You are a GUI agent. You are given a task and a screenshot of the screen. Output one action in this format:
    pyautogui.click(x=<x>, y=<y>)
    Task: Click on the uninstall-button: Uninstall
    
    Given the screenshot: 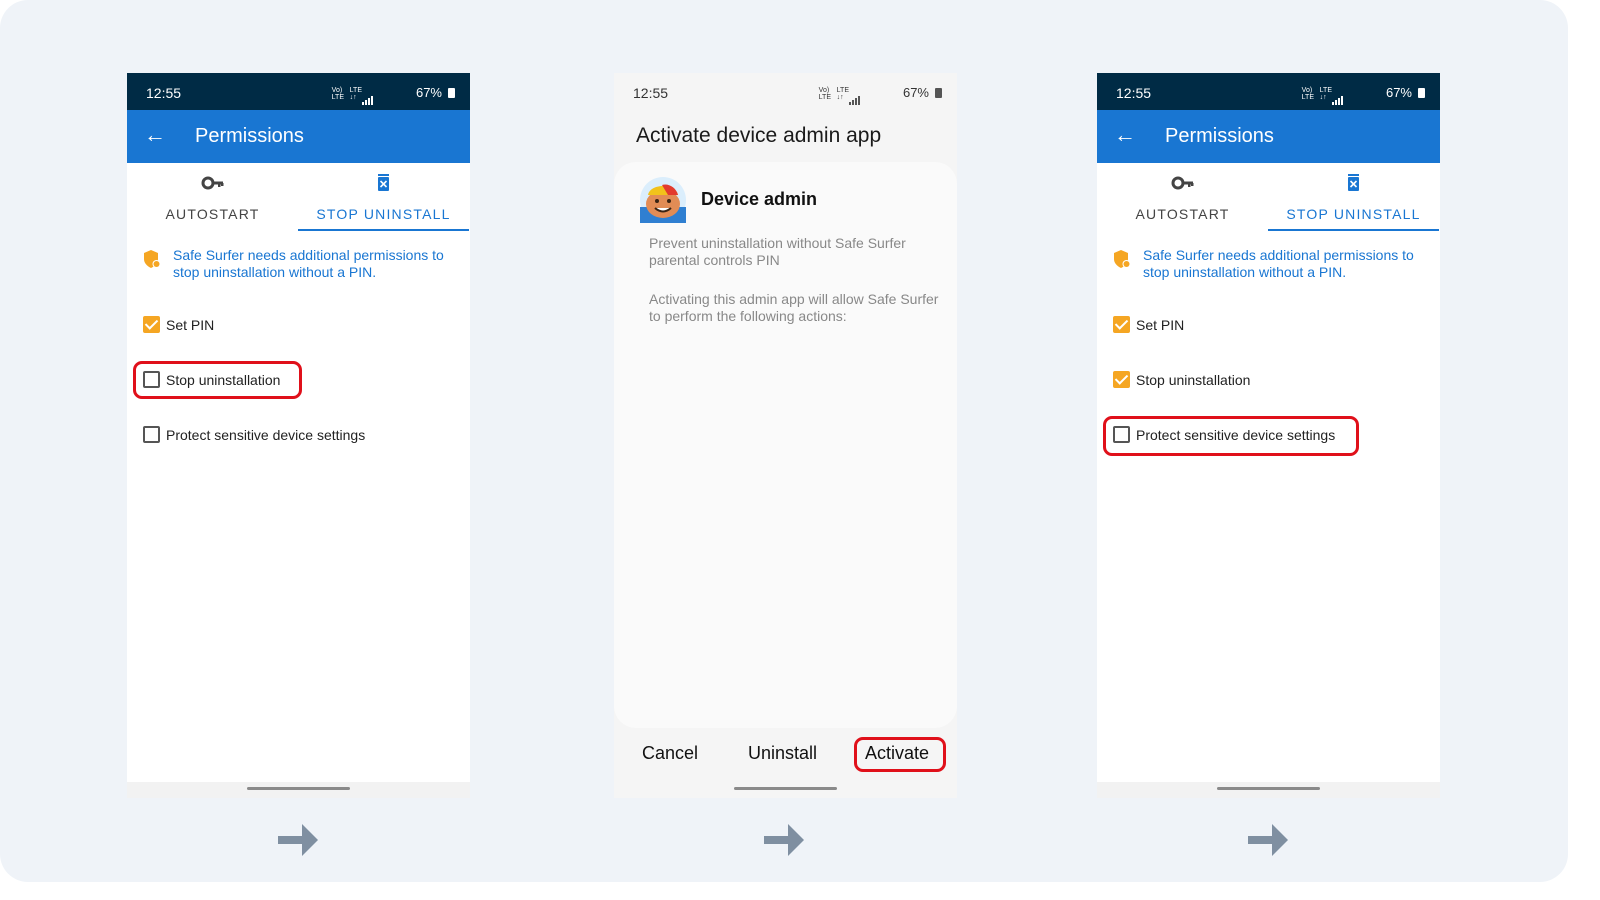 What is the action you would take?
    pyautogui.click(x=782, y=753)
    